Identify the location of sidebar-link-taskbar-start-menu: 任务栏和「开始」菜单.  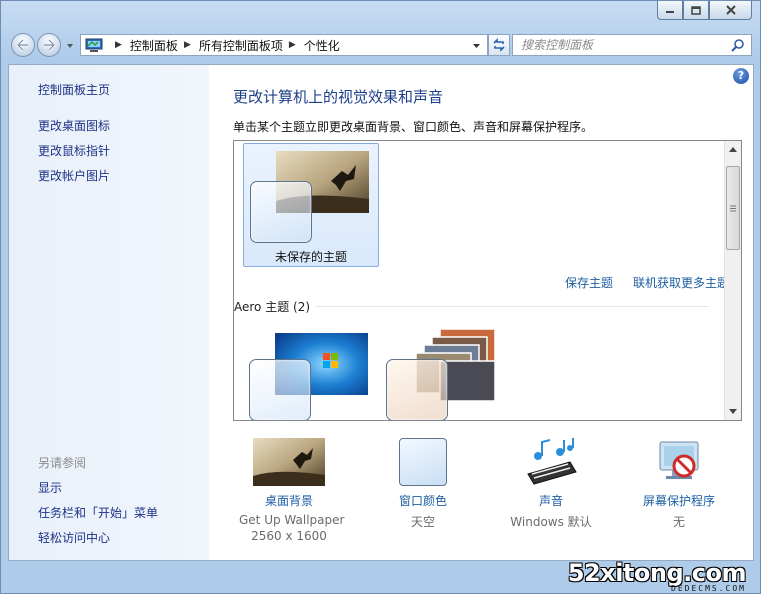
(98, 512).